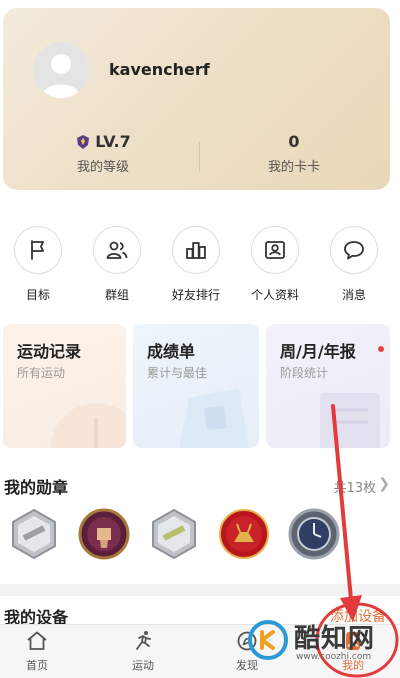 The height and width of the screenshot is (678, 400). Describe the element at coordinates (199, 157) in the screenshot. I see `stat-divider` at that location.